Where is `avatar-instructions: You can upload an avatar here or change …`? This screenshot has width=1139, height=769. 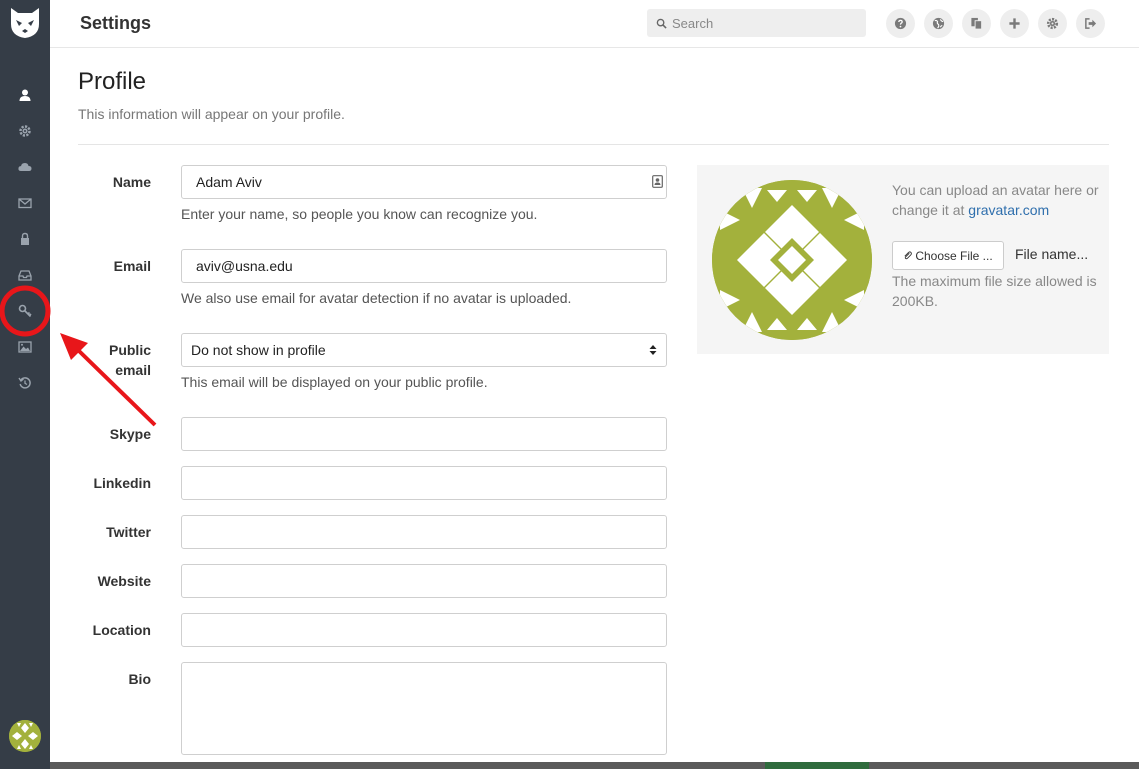 avatar-instructions: You can upload an avatar here or change … is located at coordinates (997, 200).